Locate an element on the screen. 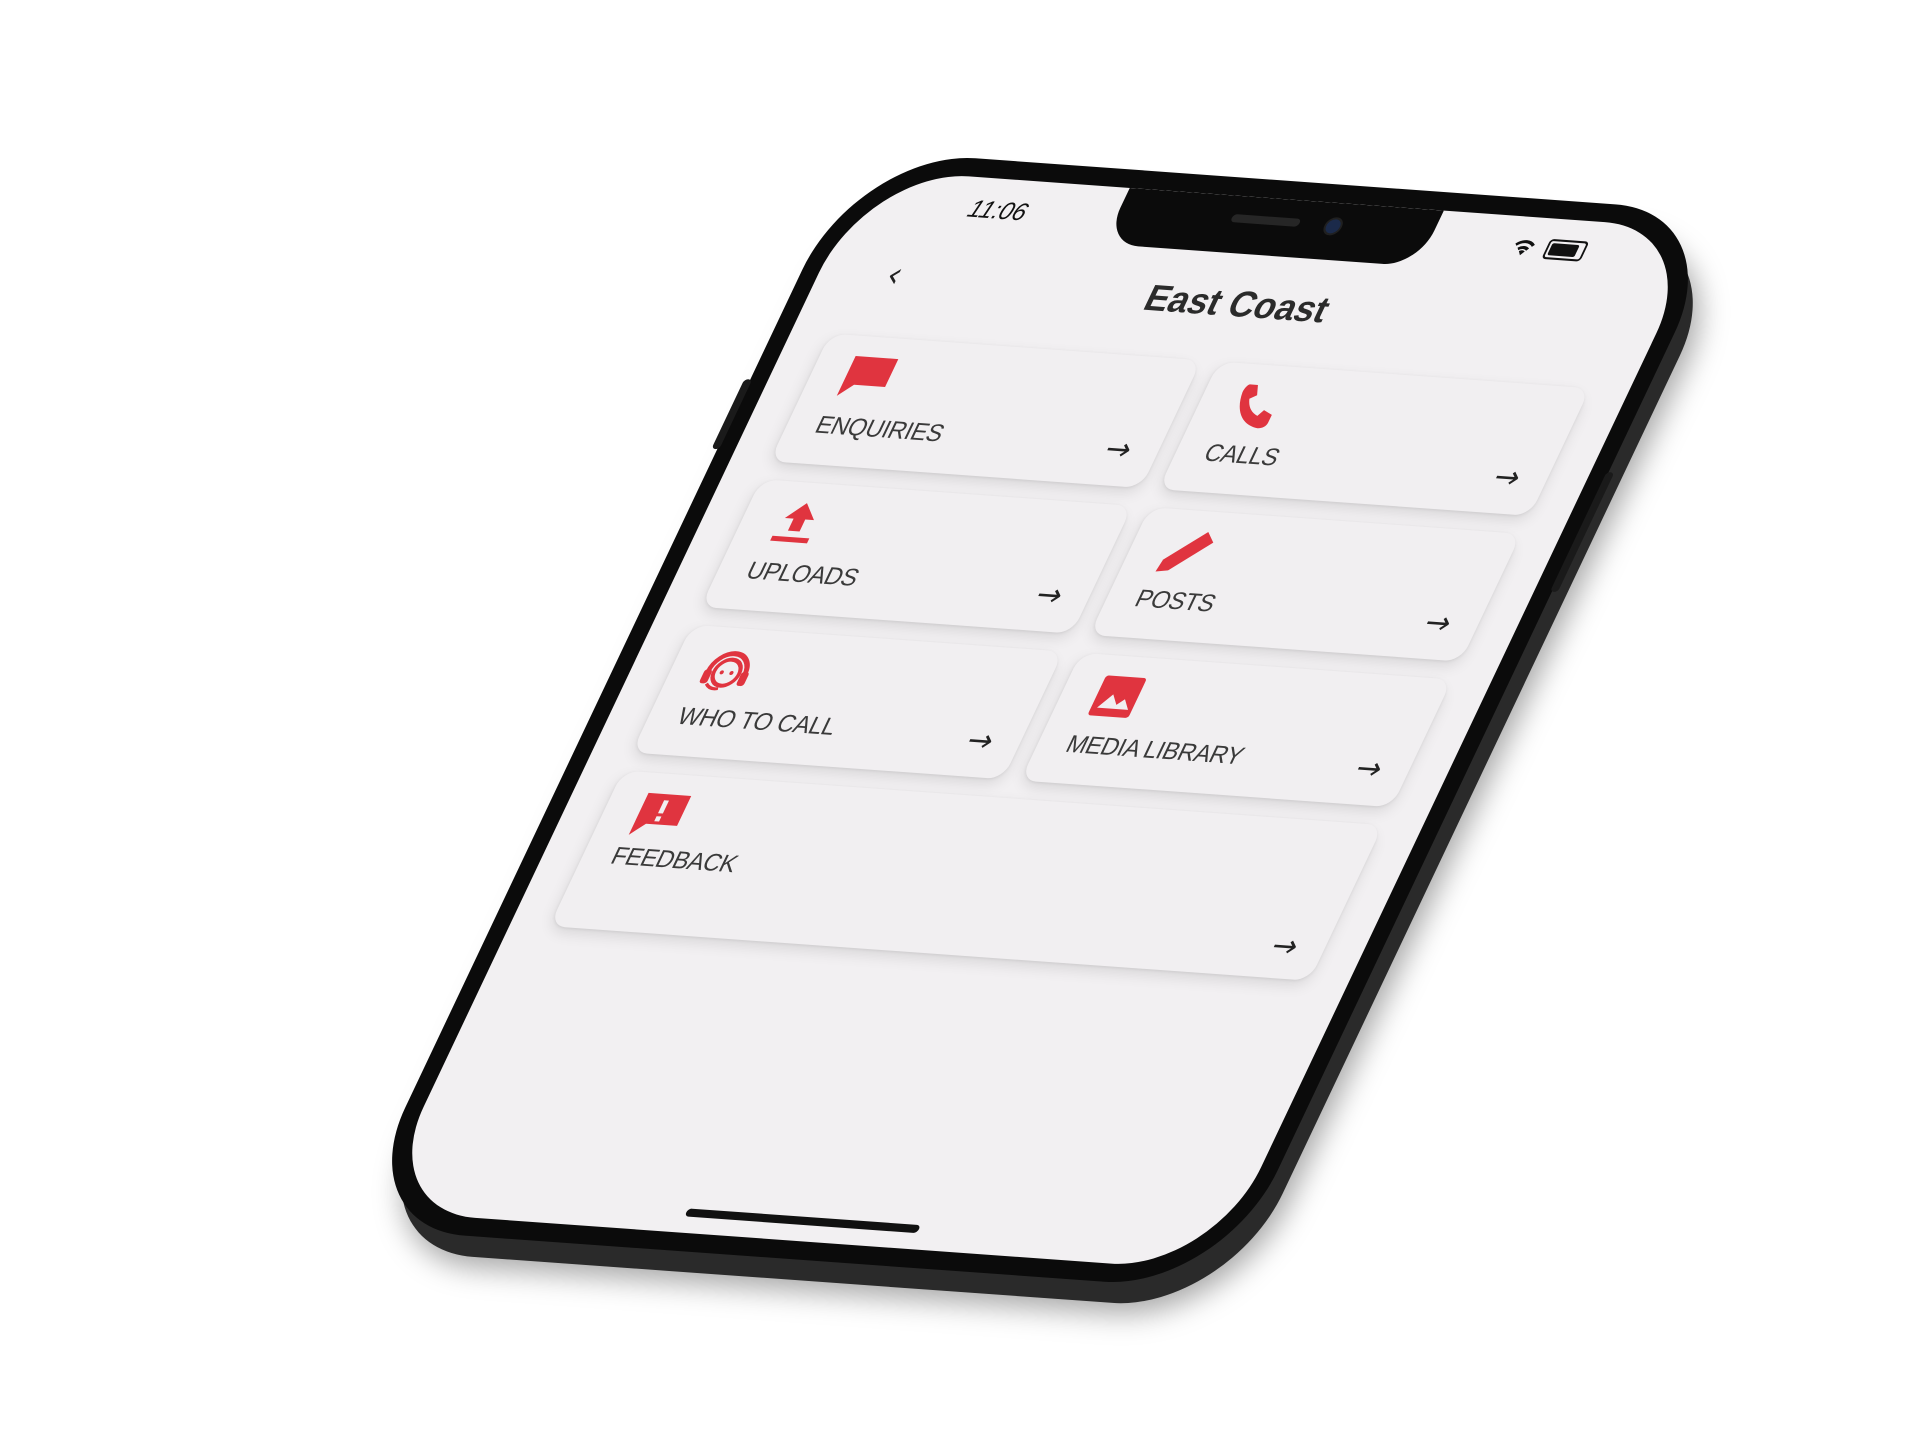  feedback-alert-icon is located at coordinates (660, 813).